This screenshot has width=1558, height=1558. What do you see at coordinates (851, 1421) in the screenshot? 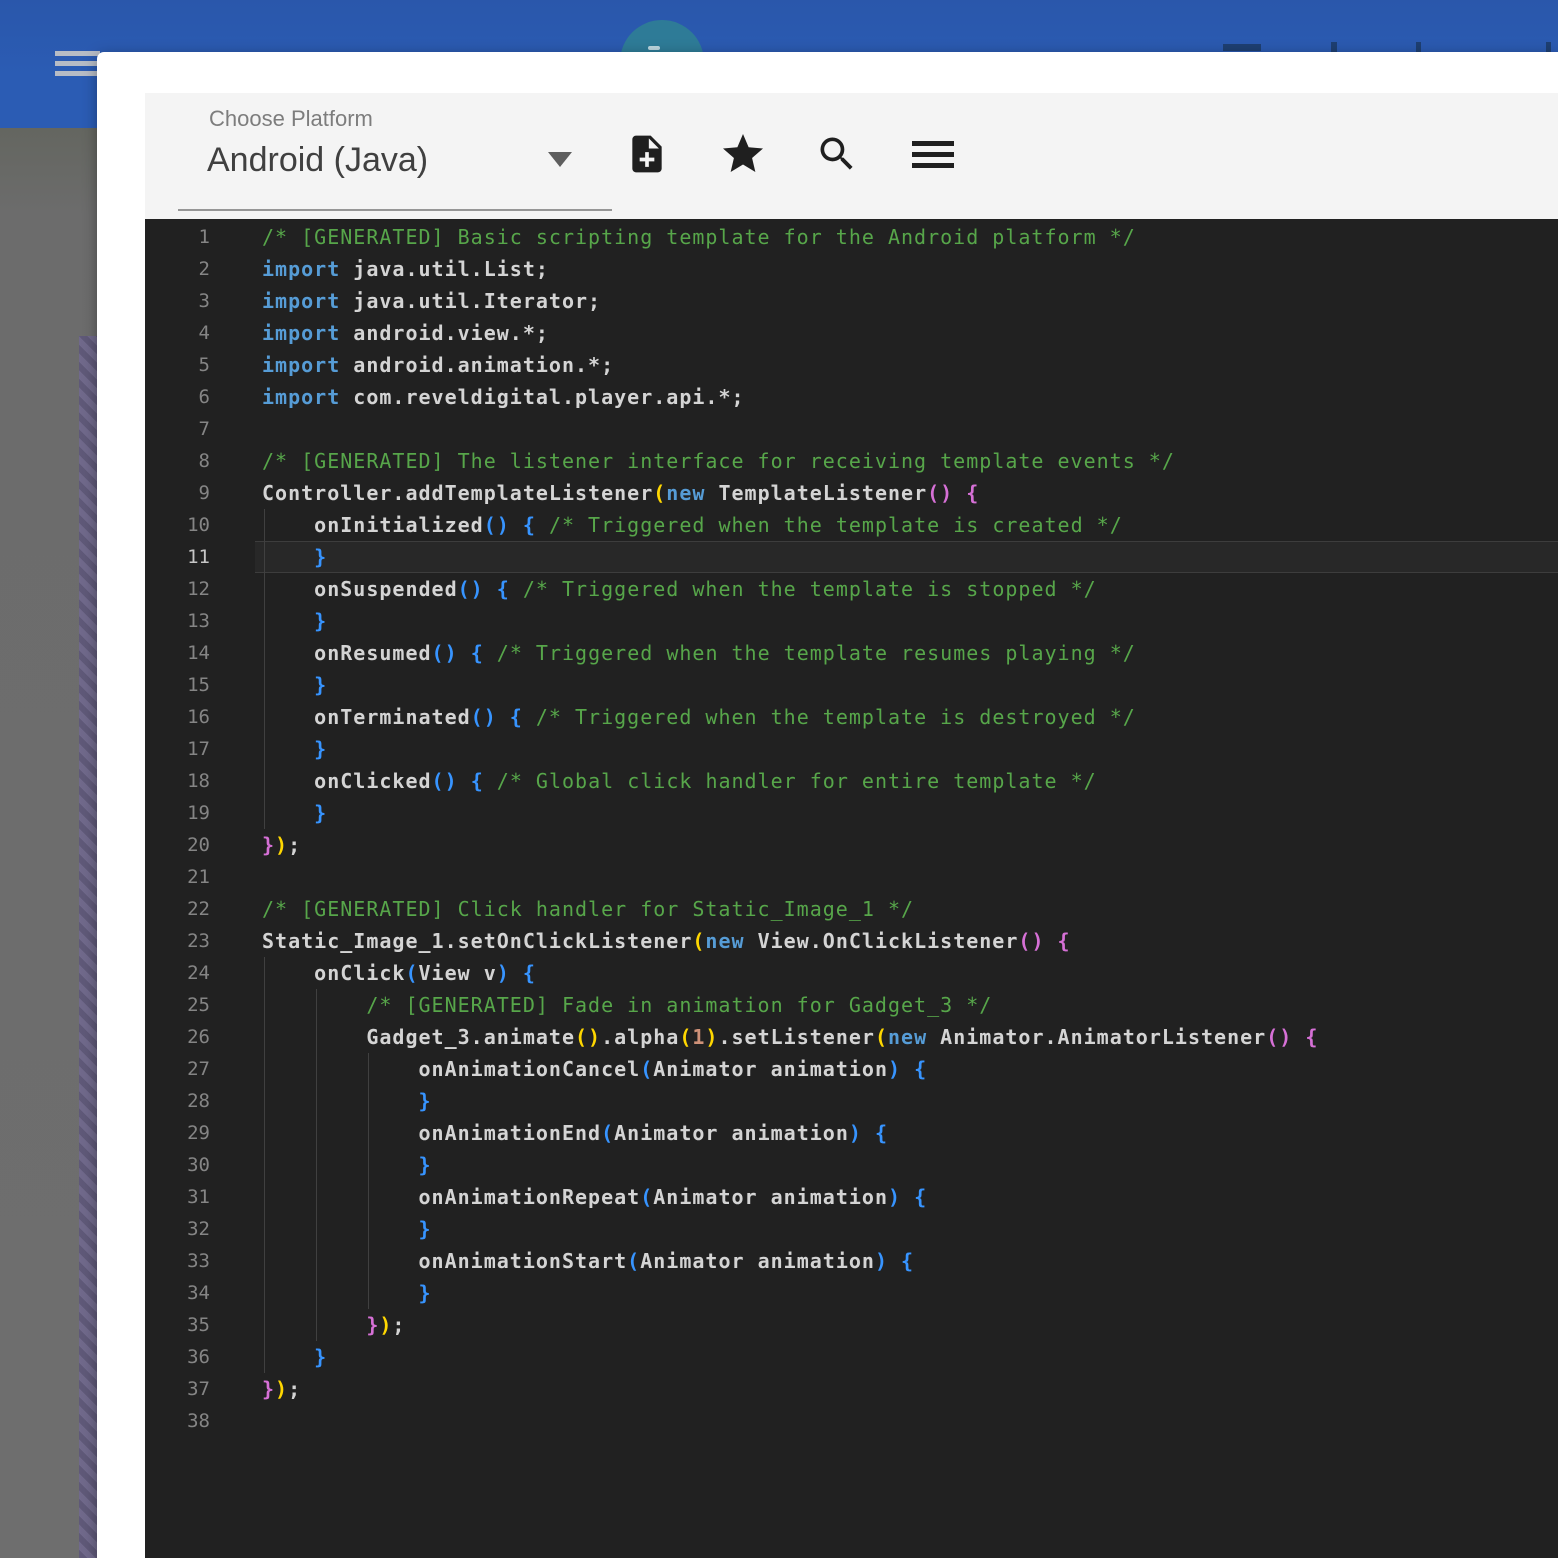
I see `code-line: 38` at bounding box center [851, 1421].